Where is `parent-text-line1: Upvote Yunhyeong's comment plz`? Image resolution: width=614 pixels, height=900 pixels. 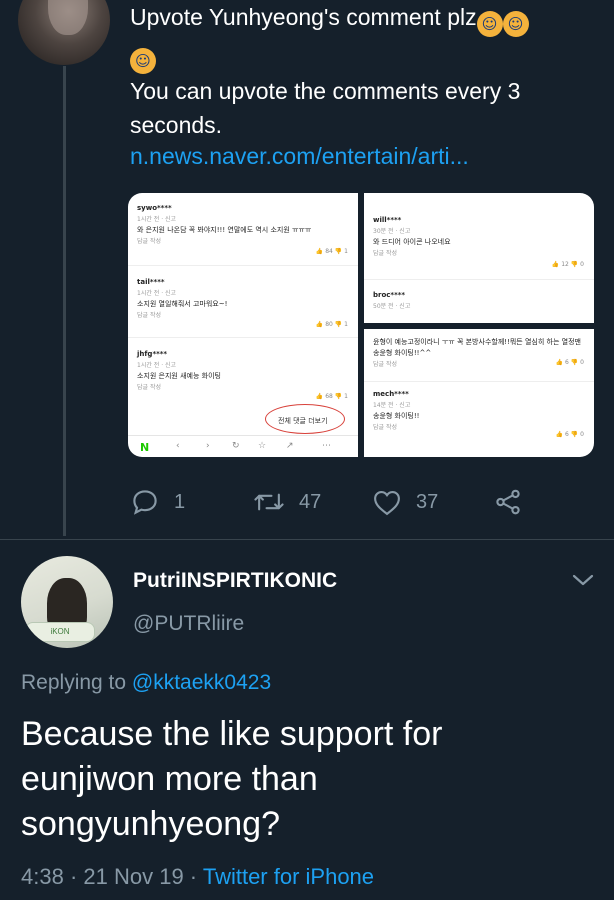
parent-text-line1: Upvote Yunhyeong's comment plz is located at coordinates (303, 17).